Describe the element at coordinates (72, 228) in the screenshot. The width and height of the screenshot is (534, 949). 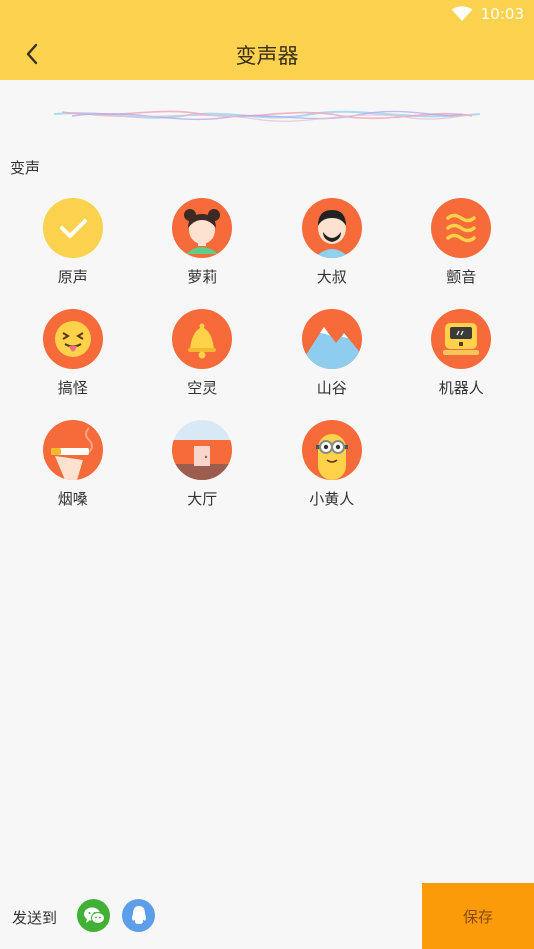
I see `check-icon` at that location.